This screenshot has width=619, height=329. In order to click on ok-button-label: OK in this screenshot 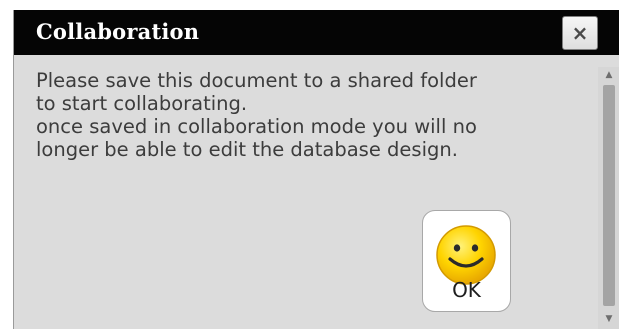, I will do `click(466, 290)`.